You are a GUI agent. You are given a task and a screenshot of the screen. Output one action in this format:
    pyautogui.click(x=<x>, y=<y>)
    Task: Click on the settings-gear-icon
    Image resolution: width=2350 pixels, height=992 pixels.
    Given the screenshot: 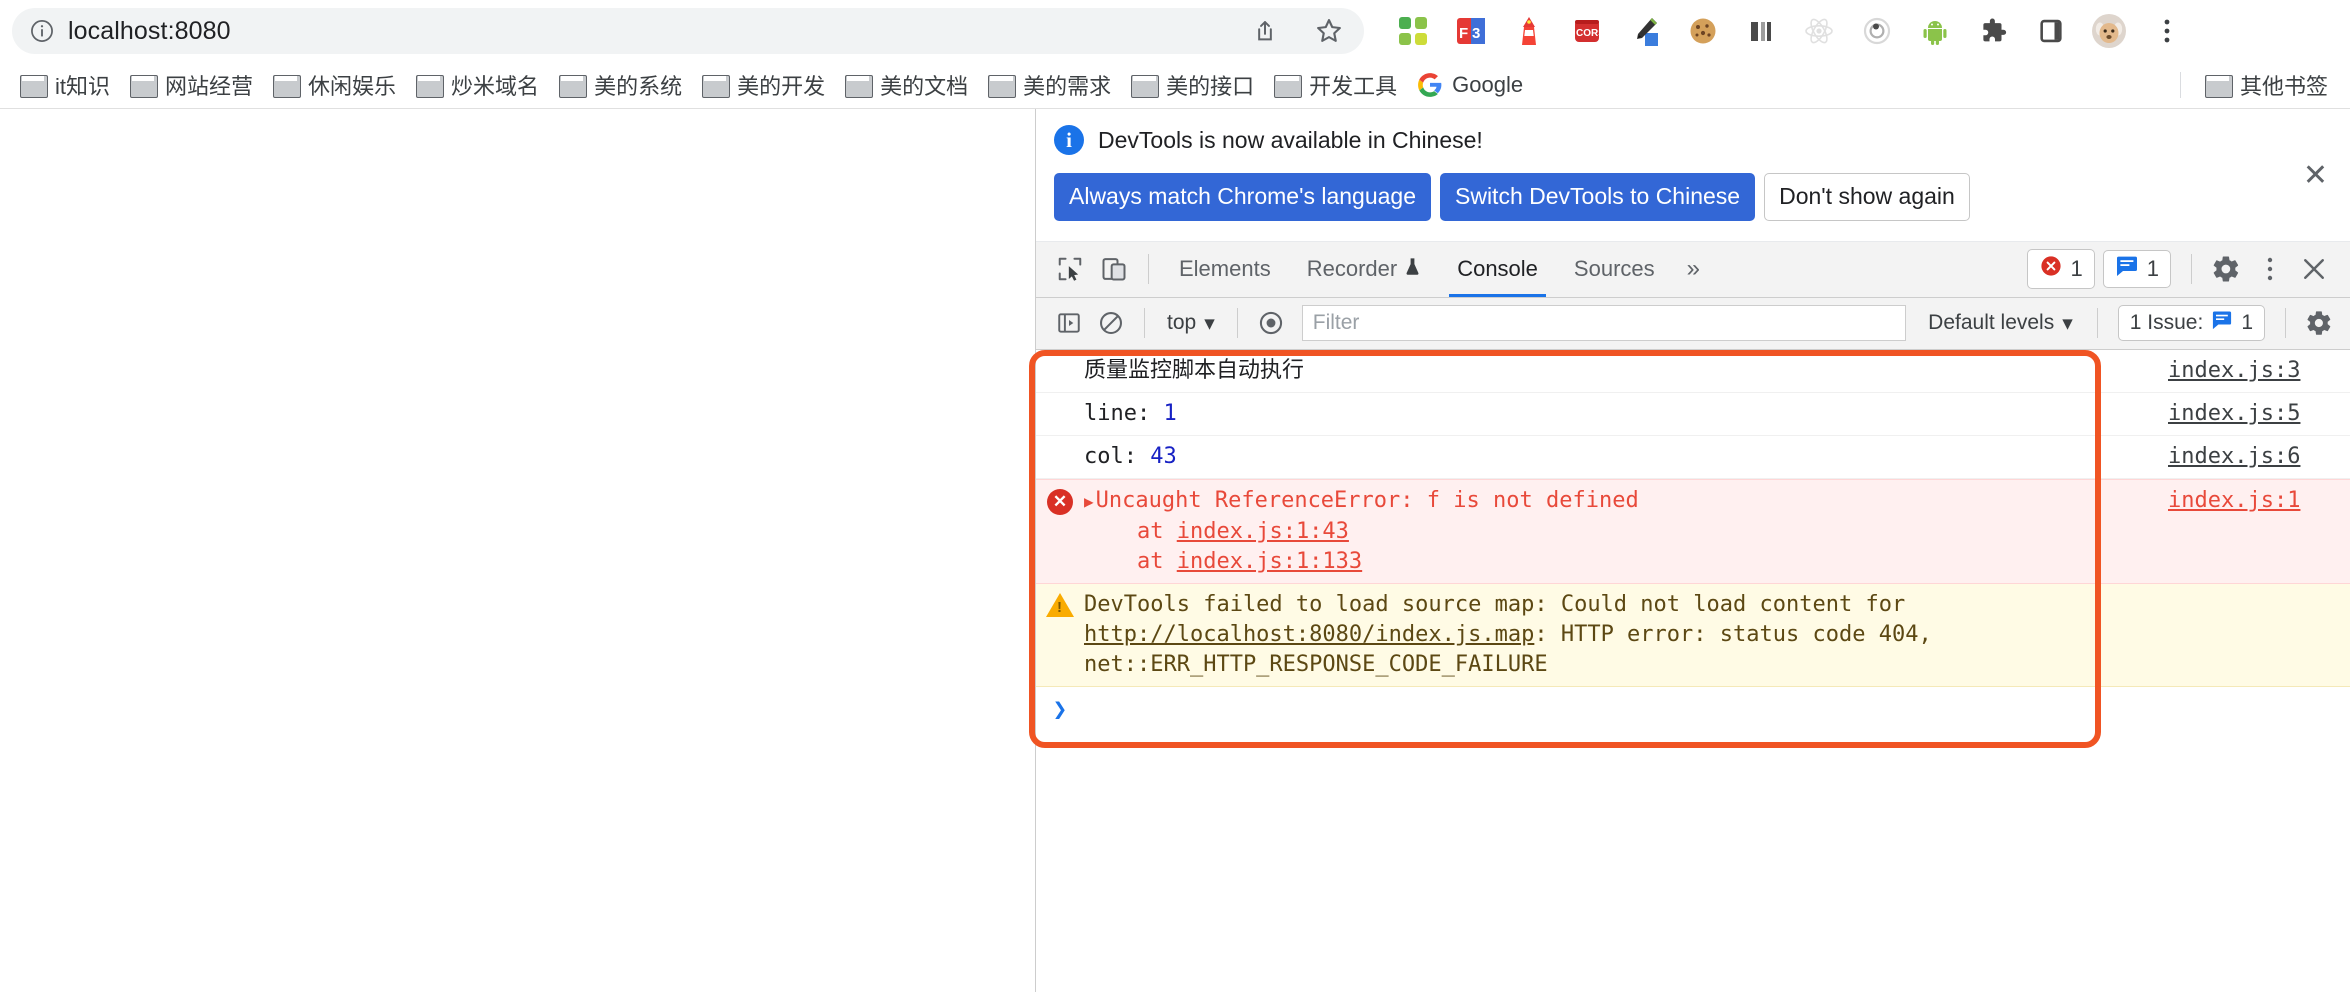 What is the action you would take?
    pyautogui.click(x=2226, y=269)
    